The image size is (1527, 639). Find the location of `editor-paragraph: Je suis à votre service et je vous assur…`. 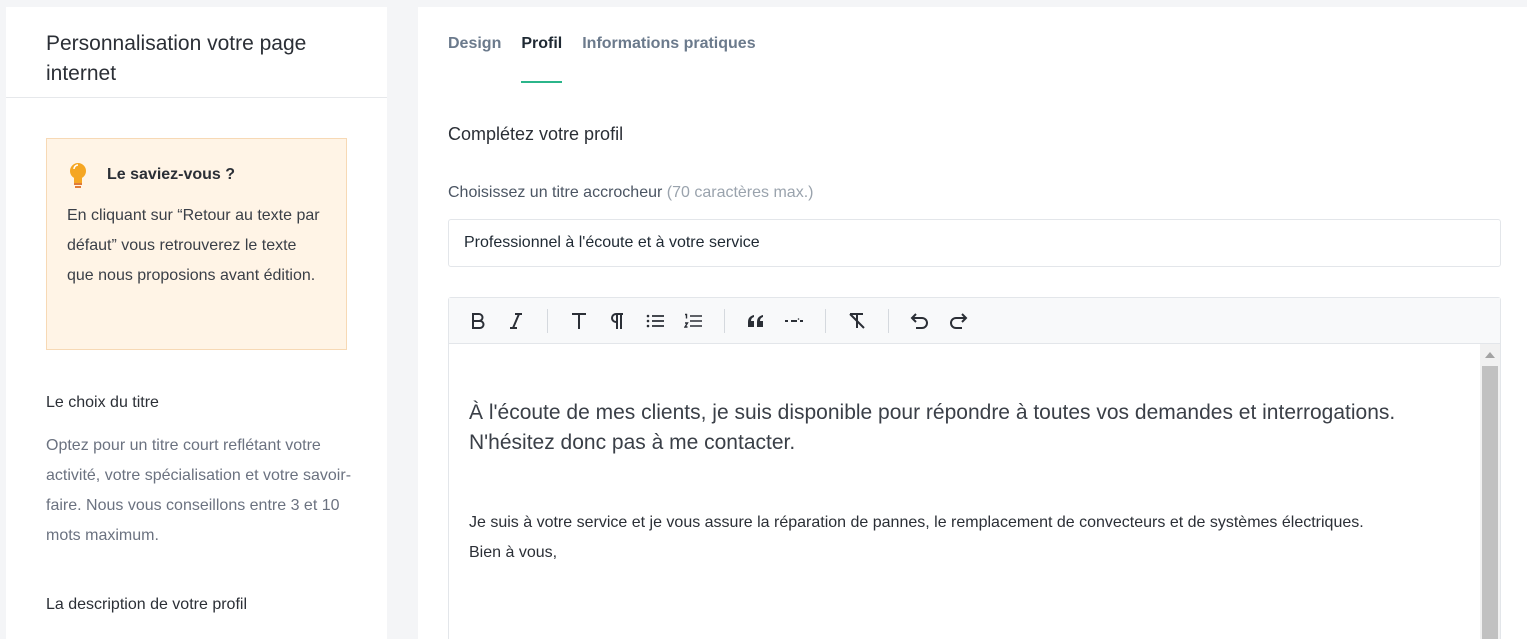

editor-paragraph: Je suis à votre service et je vous assur… is located at coordinates (964, 538).